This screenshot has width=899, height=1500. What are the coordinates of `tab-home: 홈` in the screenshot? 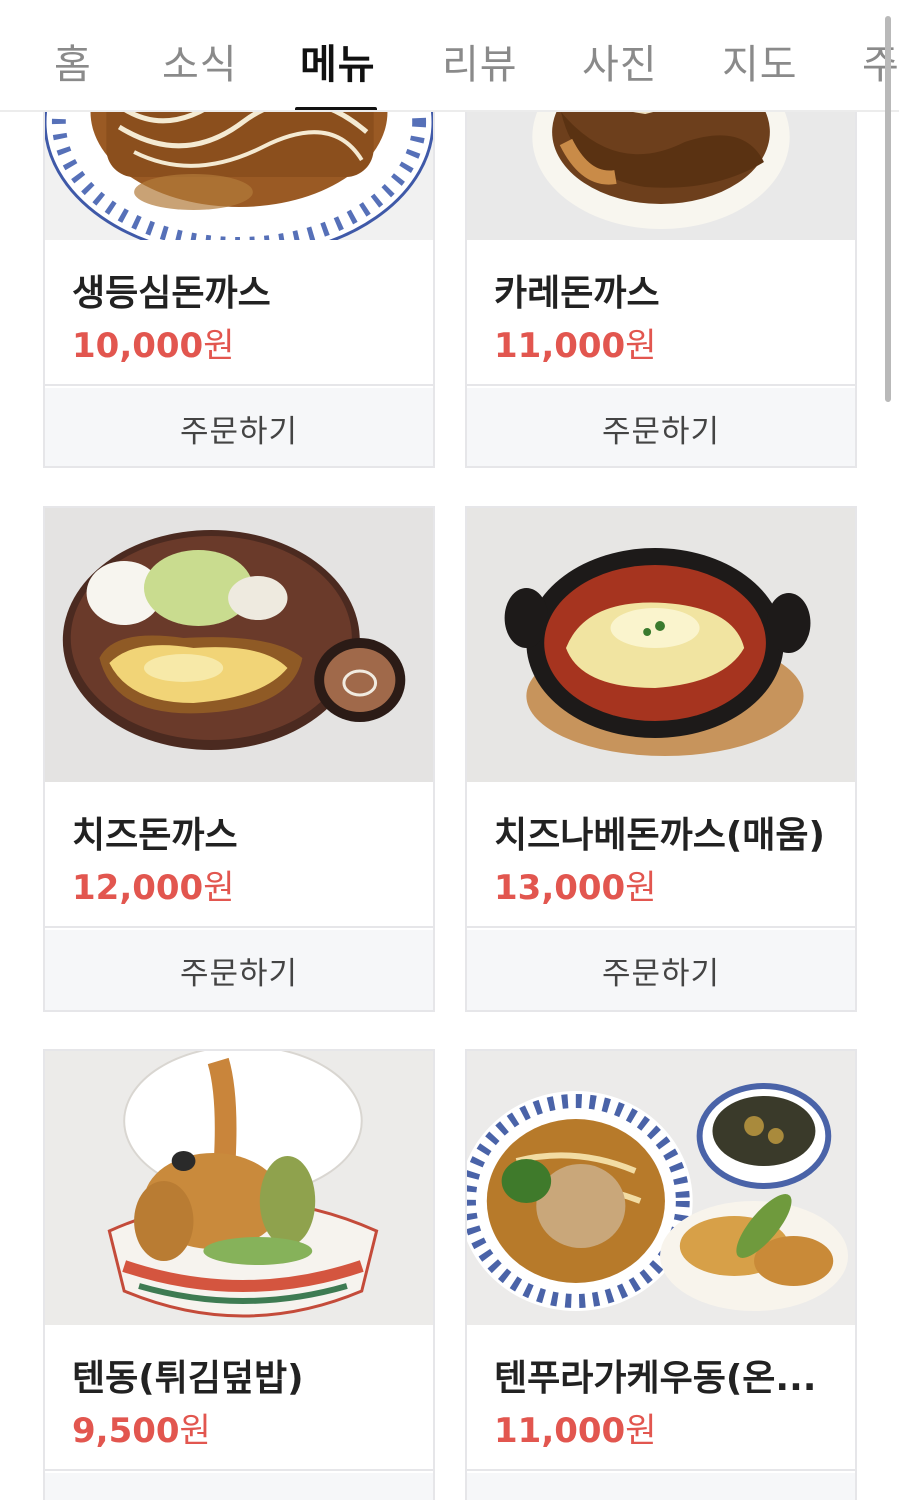 It's located at (73, 61).